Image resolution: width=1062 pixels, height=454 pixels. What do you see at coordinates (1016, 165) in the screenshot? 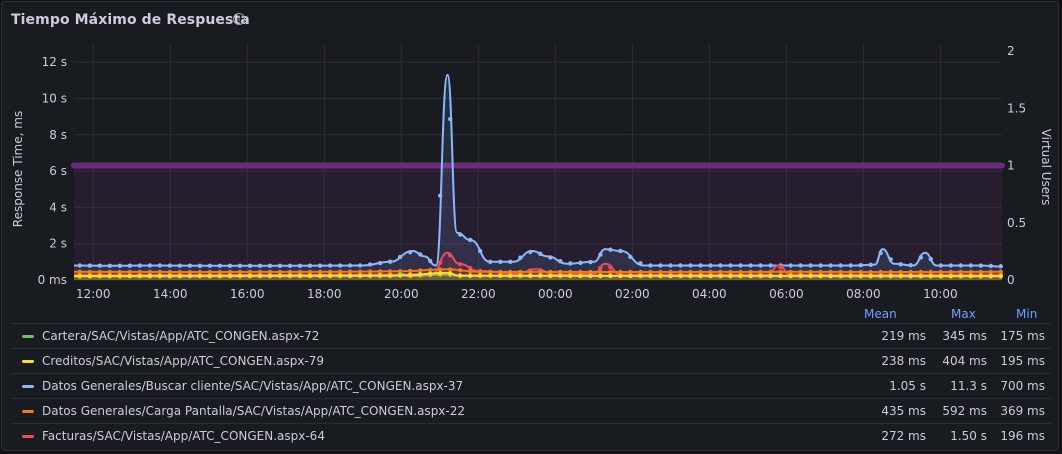
I see `y2-axis-ticks: 0 0.5 1 1.5 2` at bounding box center [1016, 165].